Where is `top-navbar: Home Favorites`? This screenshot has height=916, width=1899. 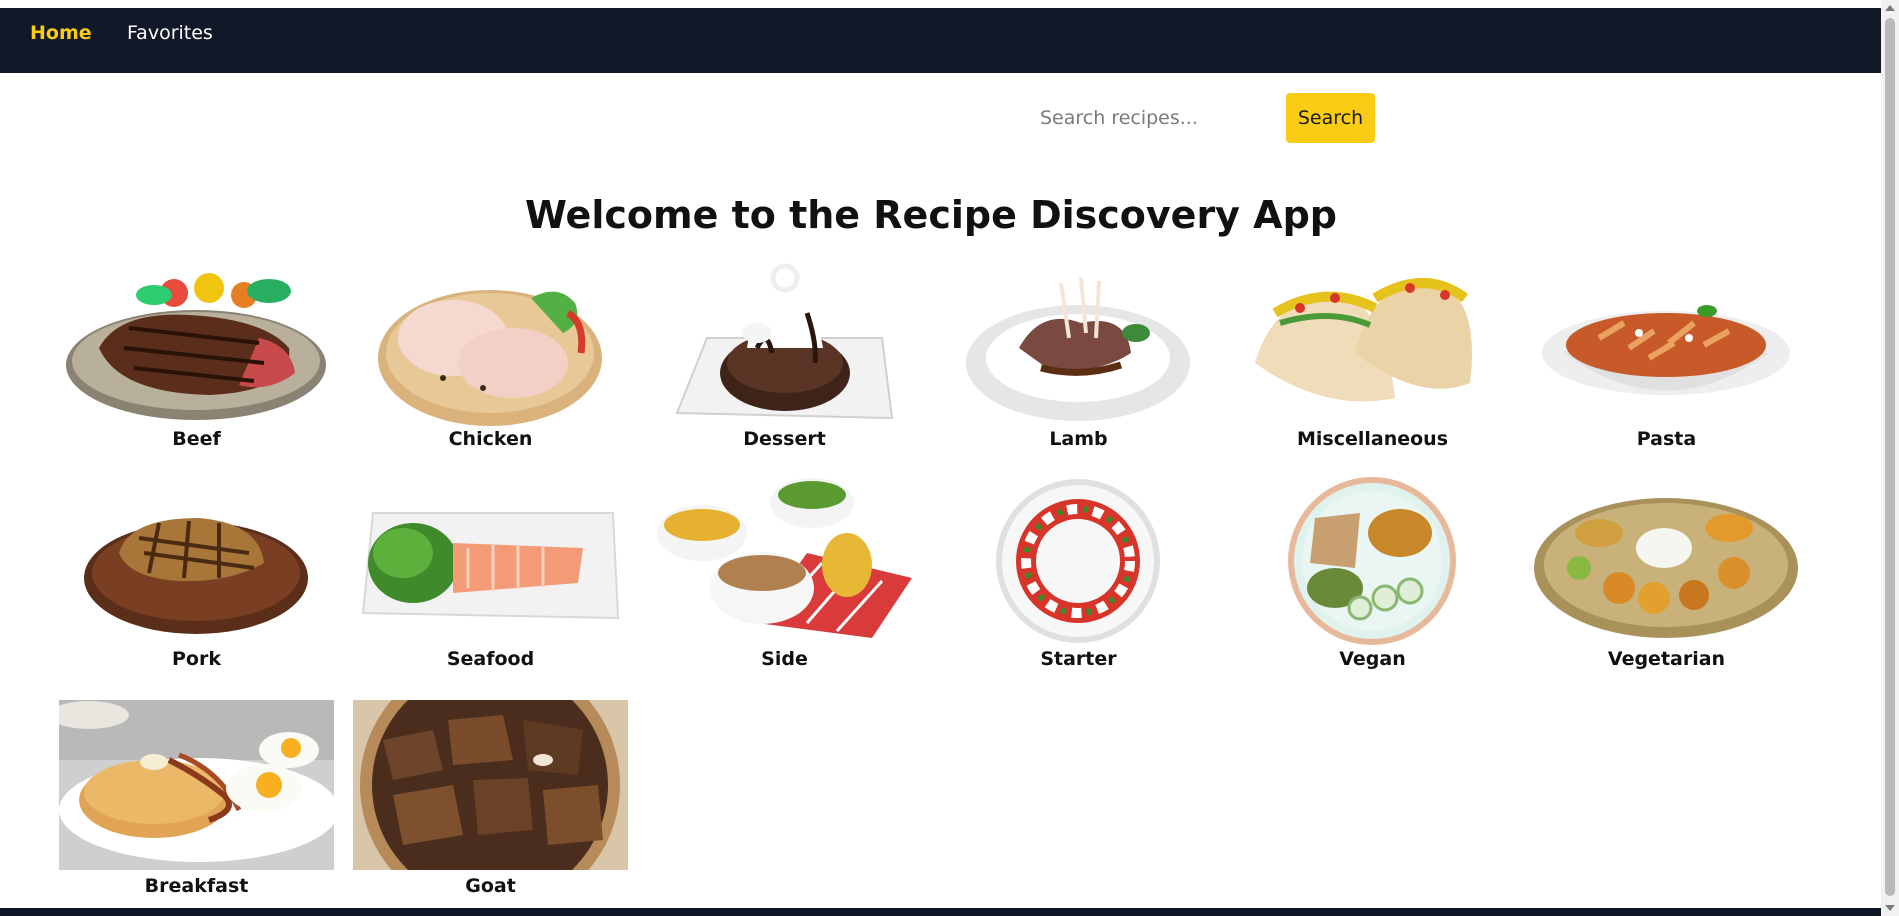 top-navbar: Home Favorites is located at coordinates (940, 40).